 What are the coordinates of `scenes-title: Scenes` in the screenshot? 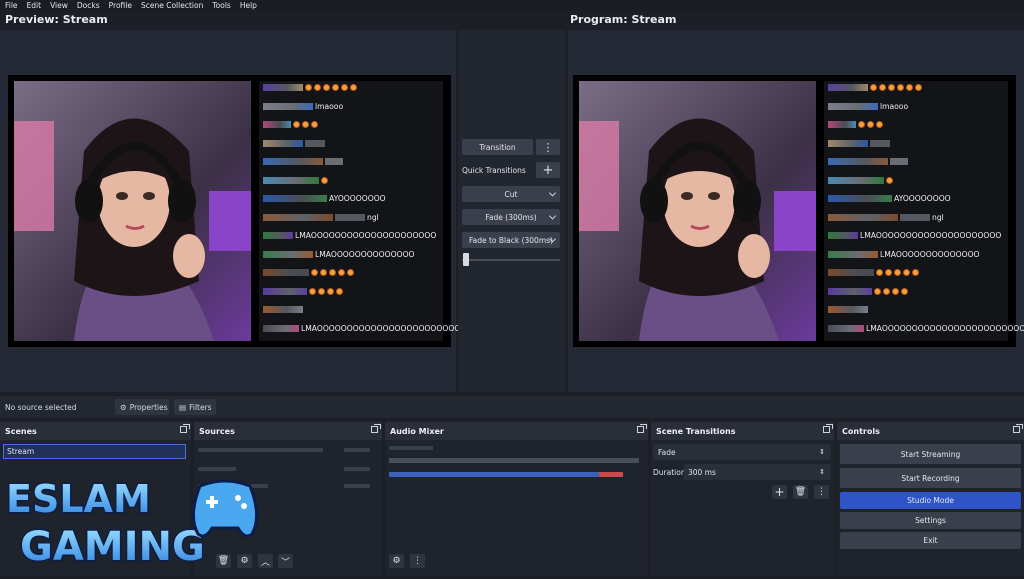 It's located at (21, 431).